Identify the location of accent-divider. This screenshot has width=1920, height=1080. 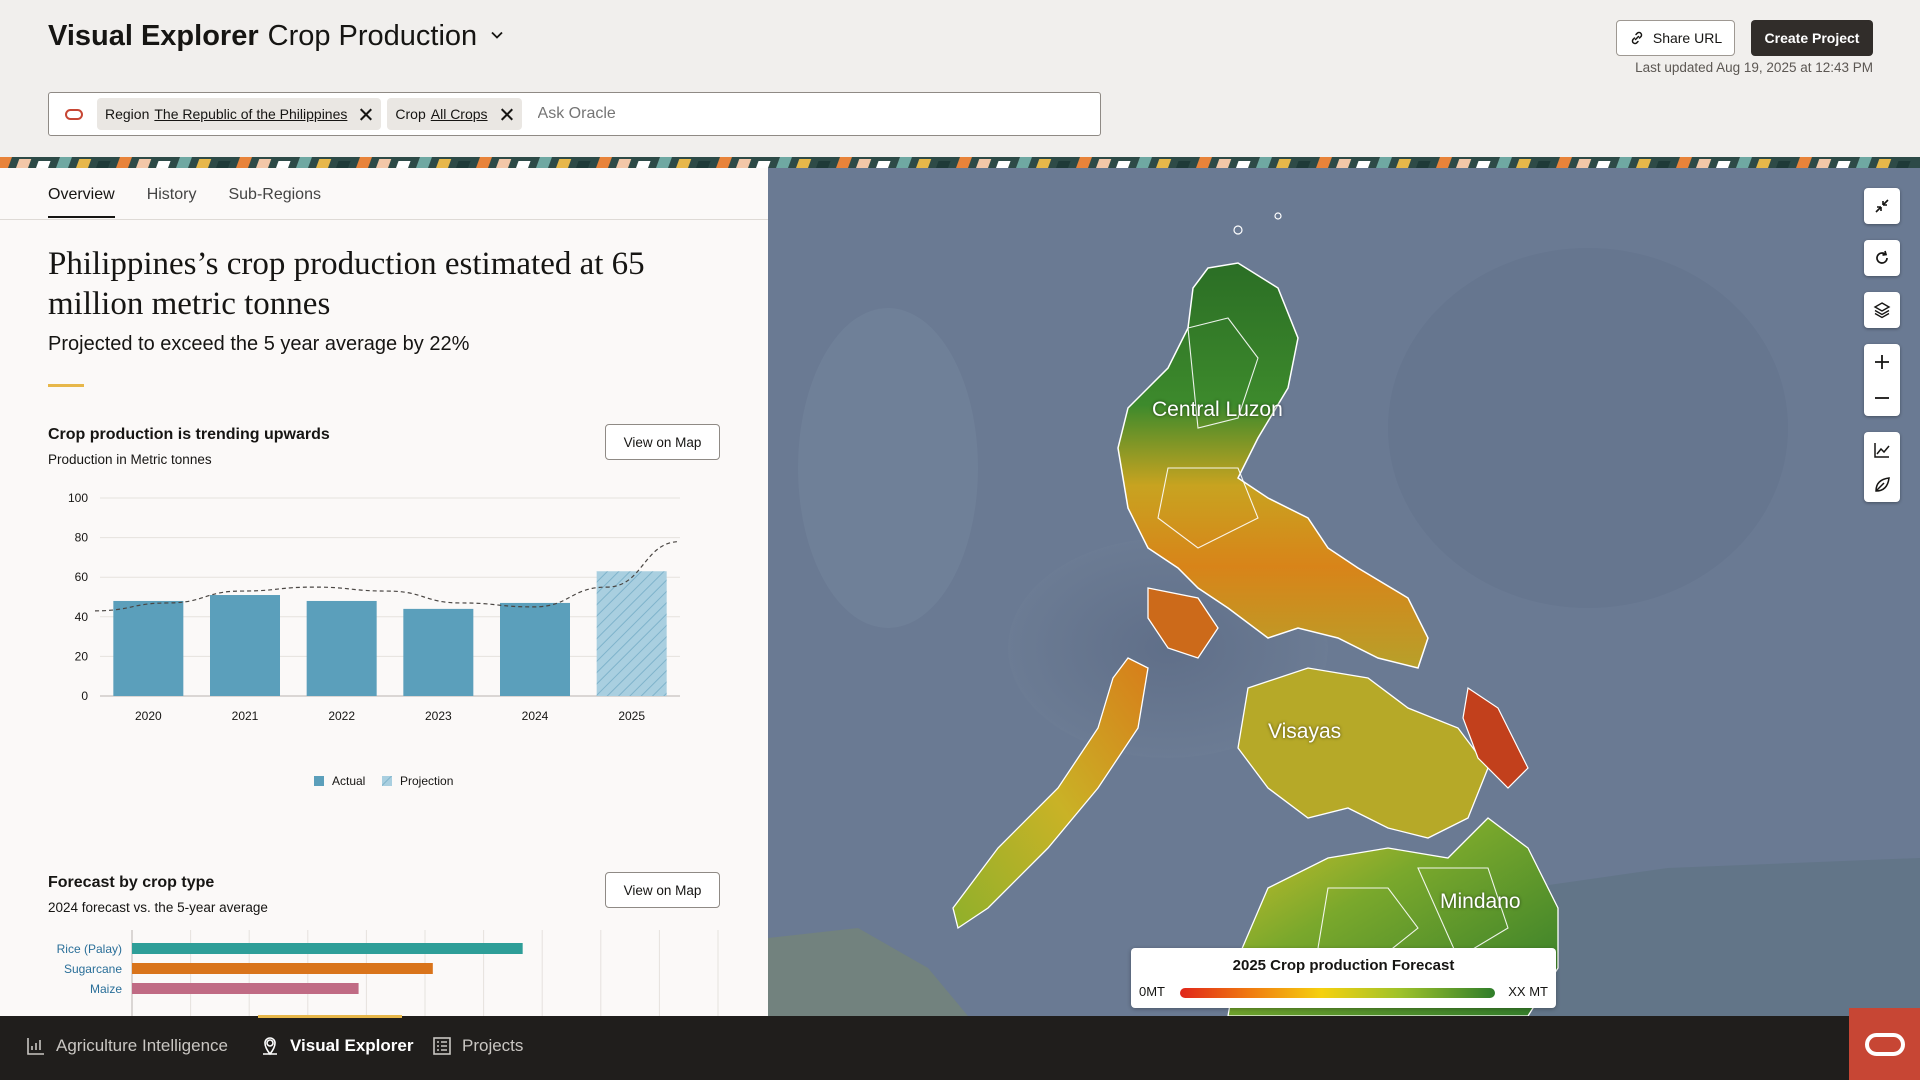
(66, 385).